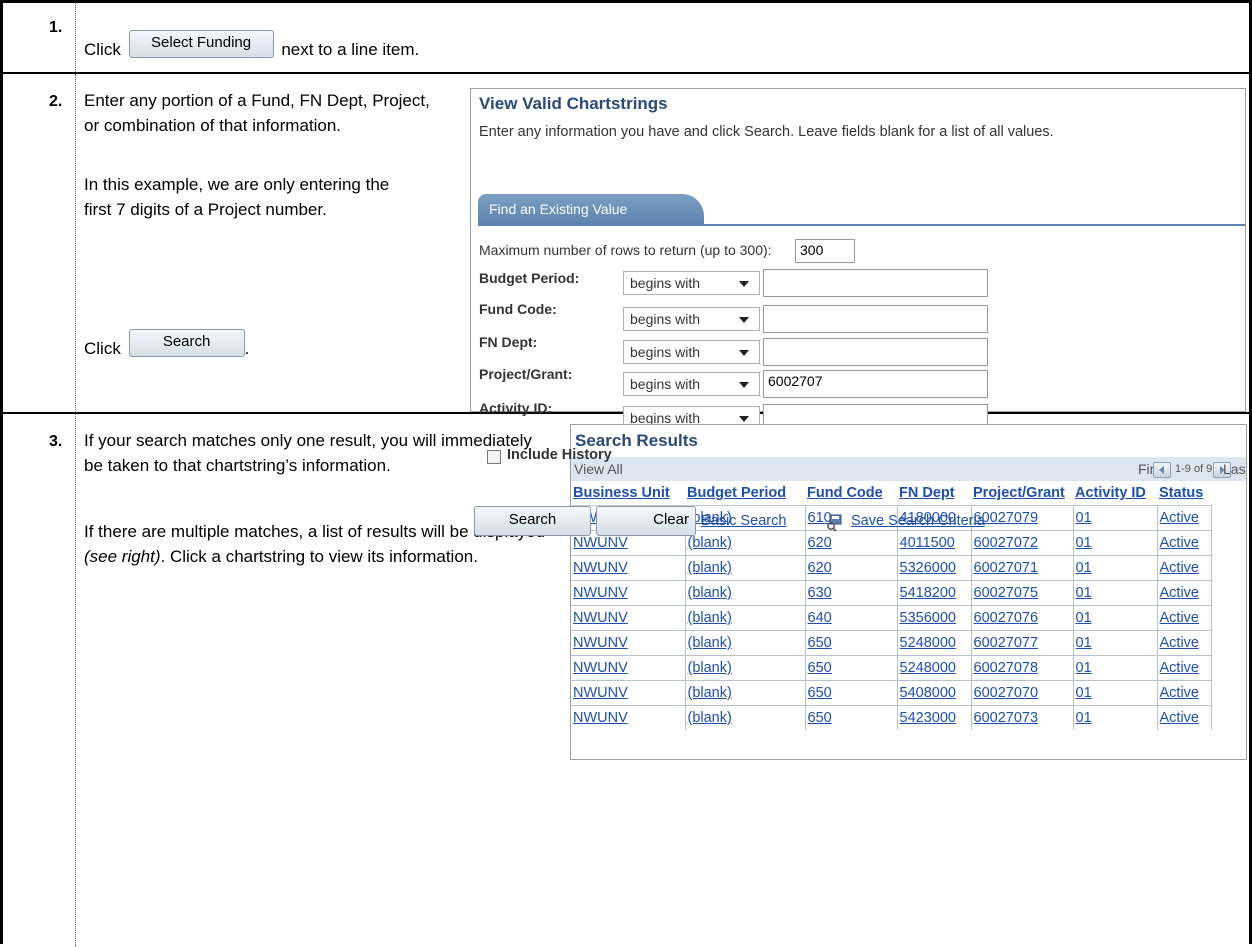 Image resolution: width=1252 pixels, height=947 pixels. What do you see at coordinates (102, 348) in the screenshot?
I see `click-word: Click` at bounding box center [102, 348].